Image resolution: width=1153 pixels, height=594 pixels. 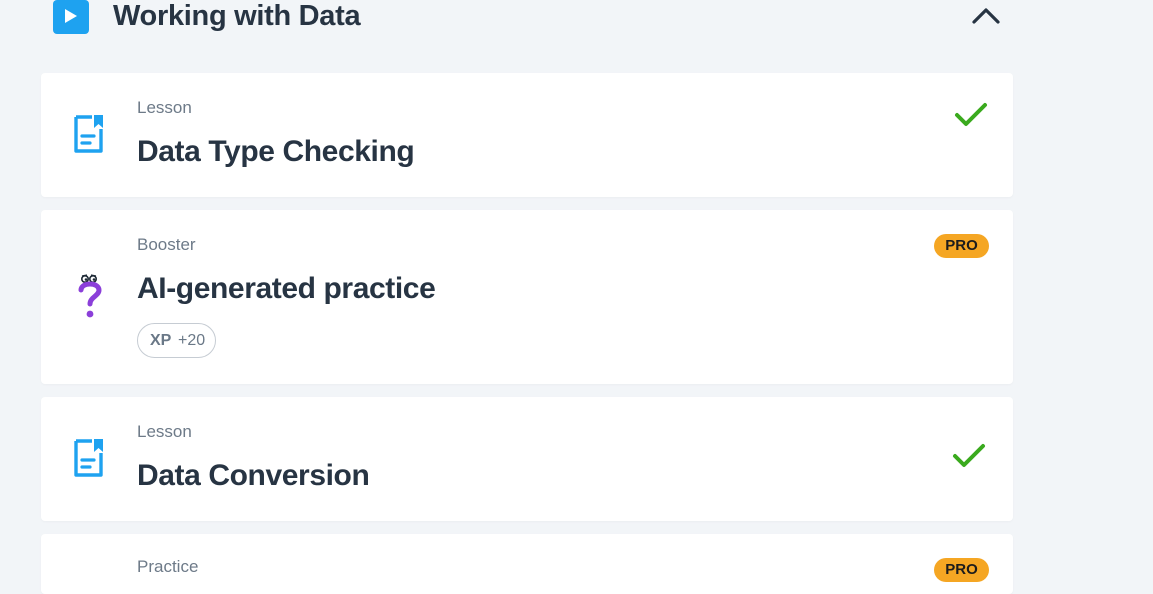 I want to click on xp-reward-badge: XP +20, so click(x=176, y=340).